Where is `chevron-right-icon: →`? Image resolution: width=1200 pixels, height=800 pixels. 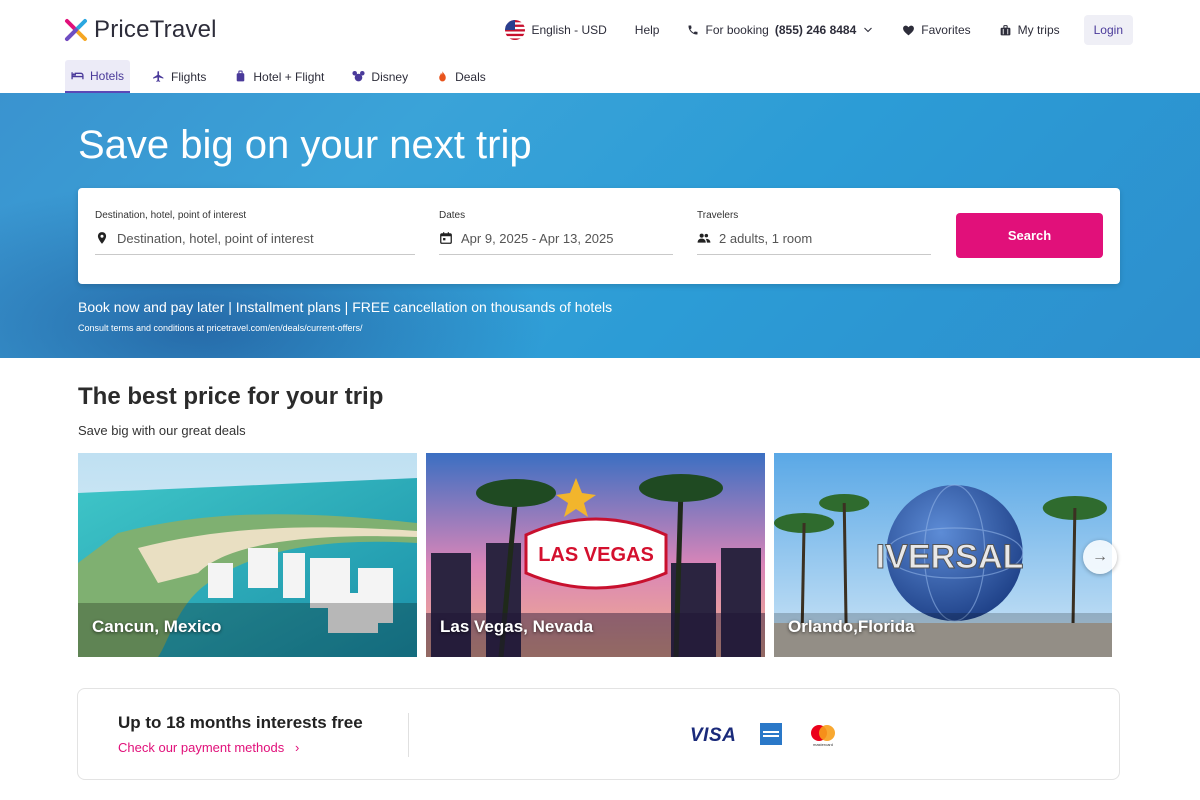 chevron-right-icon: → is located at coordinates (1100, 556).